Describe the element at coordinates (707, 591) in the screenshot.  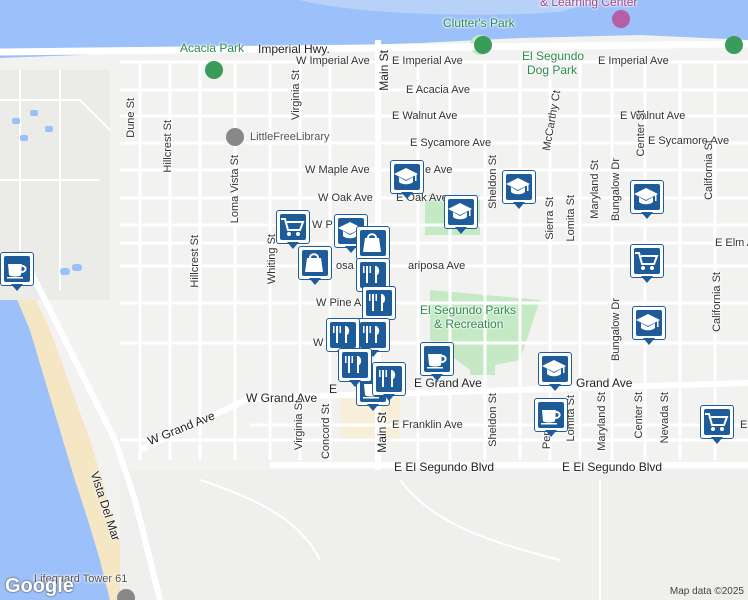
I see `map-data-credit: Map data ©2025` at that location.